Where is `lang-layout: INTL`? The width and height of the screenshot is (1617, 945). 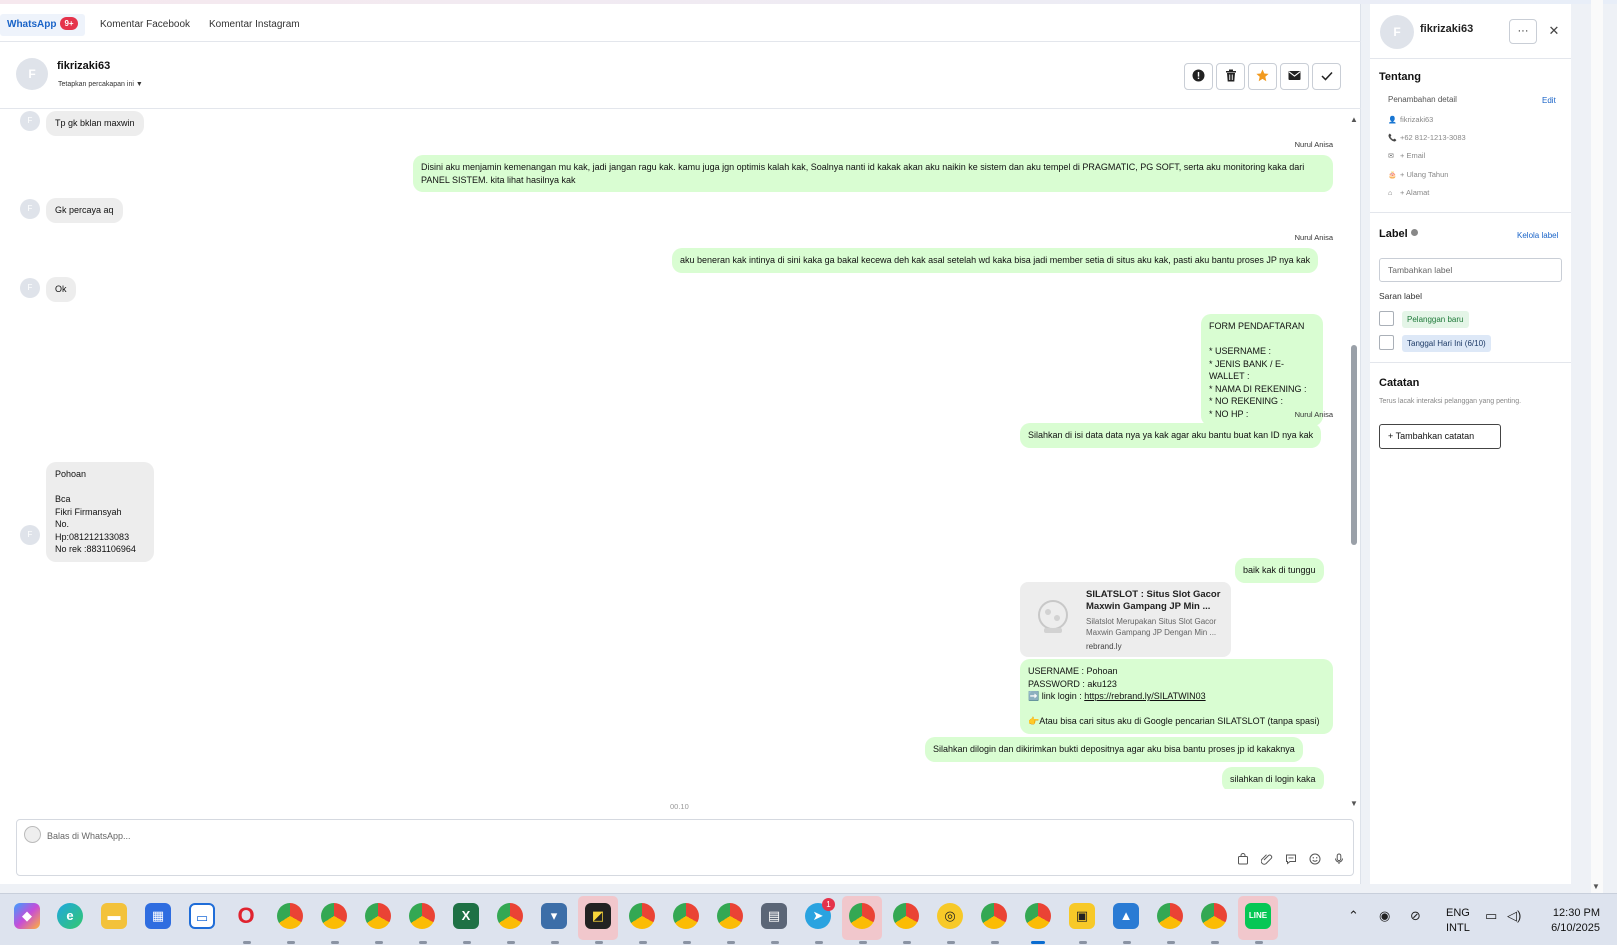 lang-layout: INTL is located at coordinates (1458, 928).